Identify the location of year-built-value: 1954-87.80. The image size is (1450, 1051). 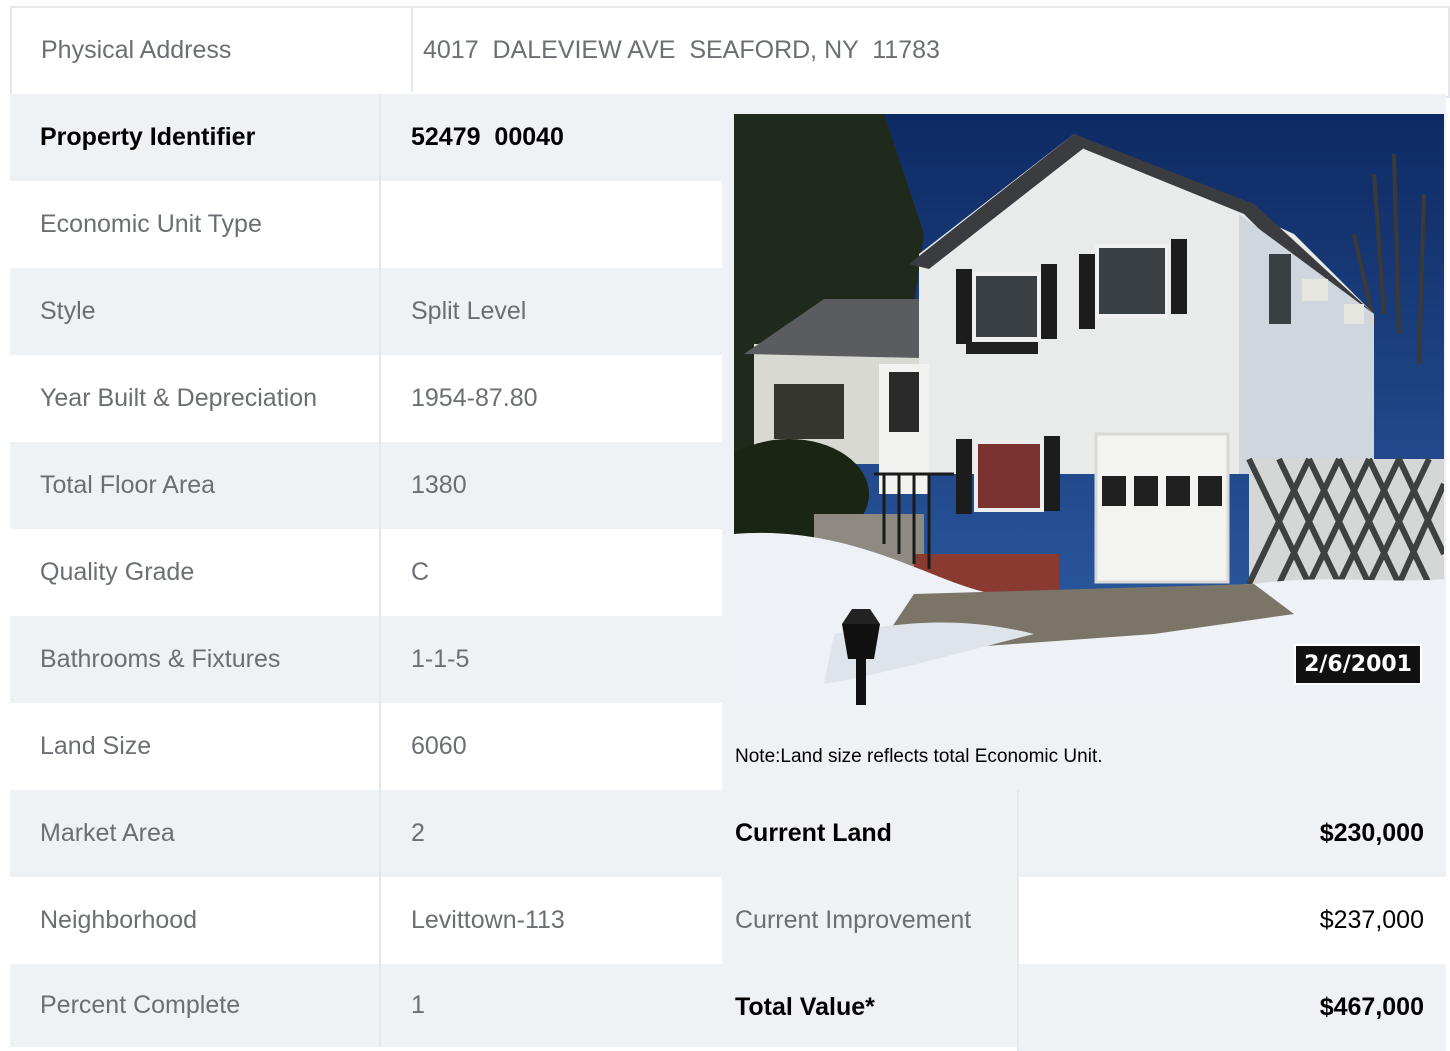
(474, 398).